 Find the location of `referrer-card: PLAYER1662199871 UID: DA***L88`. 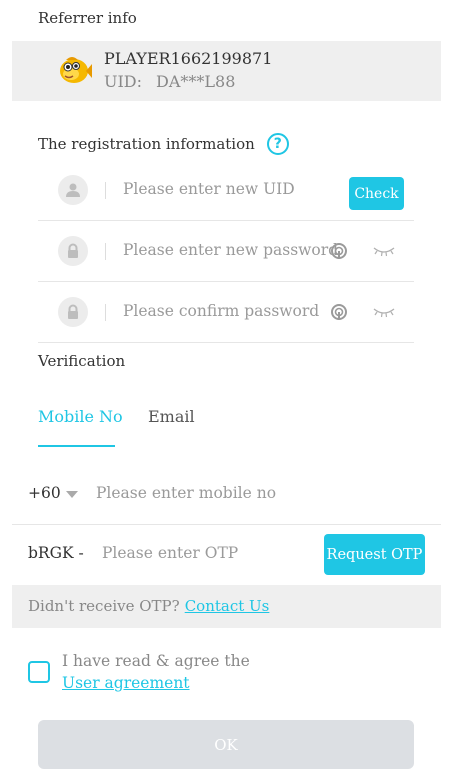

referrer-card: PLAYER1662199871 UID: DA***L88 is located at coordinates (226, 71).